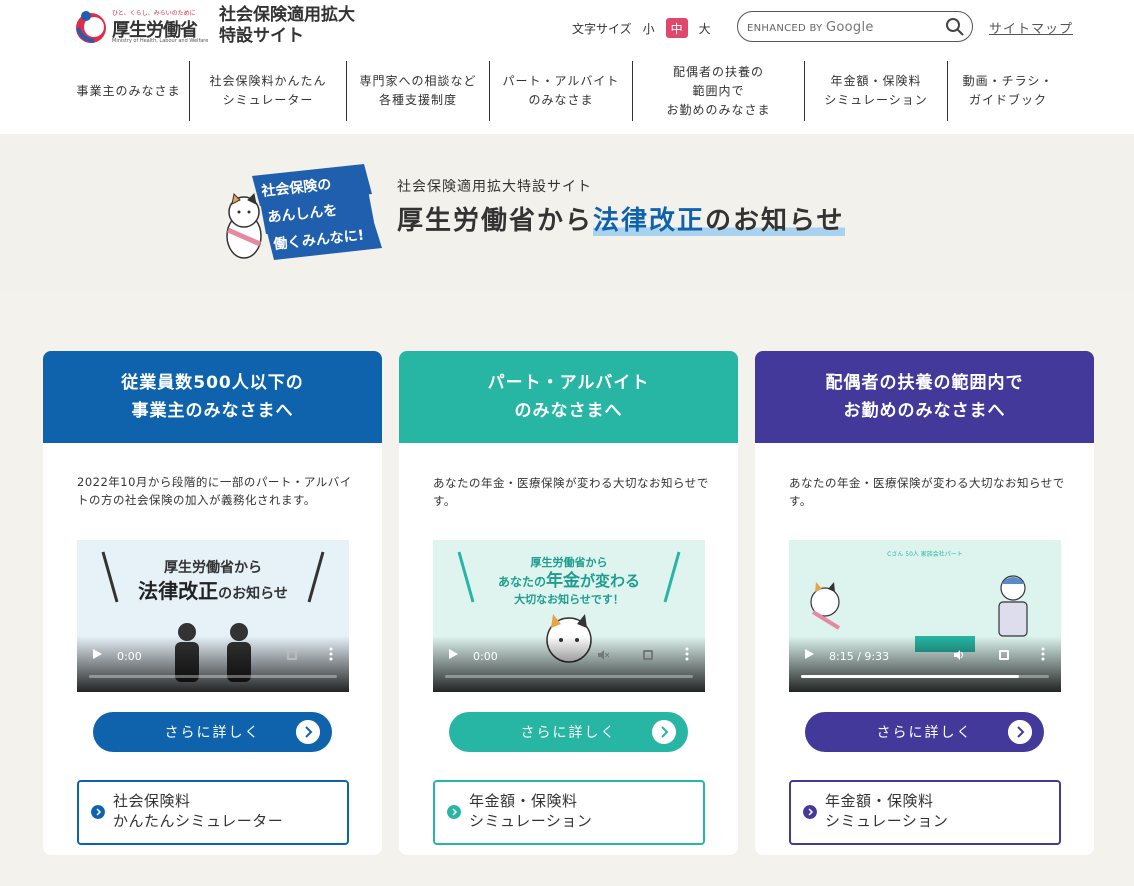 The image size is (1134, 886). I want to click on card-title: 従業員数500人以下の 事業主のみなさまへ, so click(212, 397).